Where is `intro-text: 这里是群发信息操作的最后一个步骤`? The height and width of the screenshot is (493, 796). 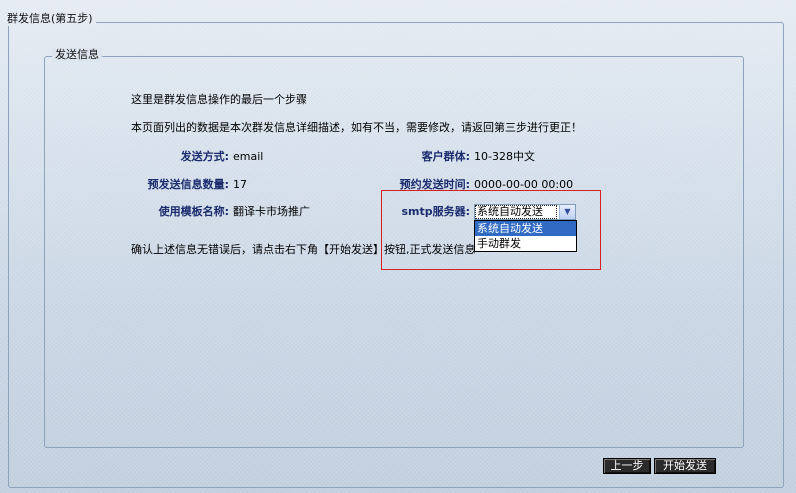
intro-text: 这里是群发信息操作的最后一个步骤 is located at coordinates (219, 99).